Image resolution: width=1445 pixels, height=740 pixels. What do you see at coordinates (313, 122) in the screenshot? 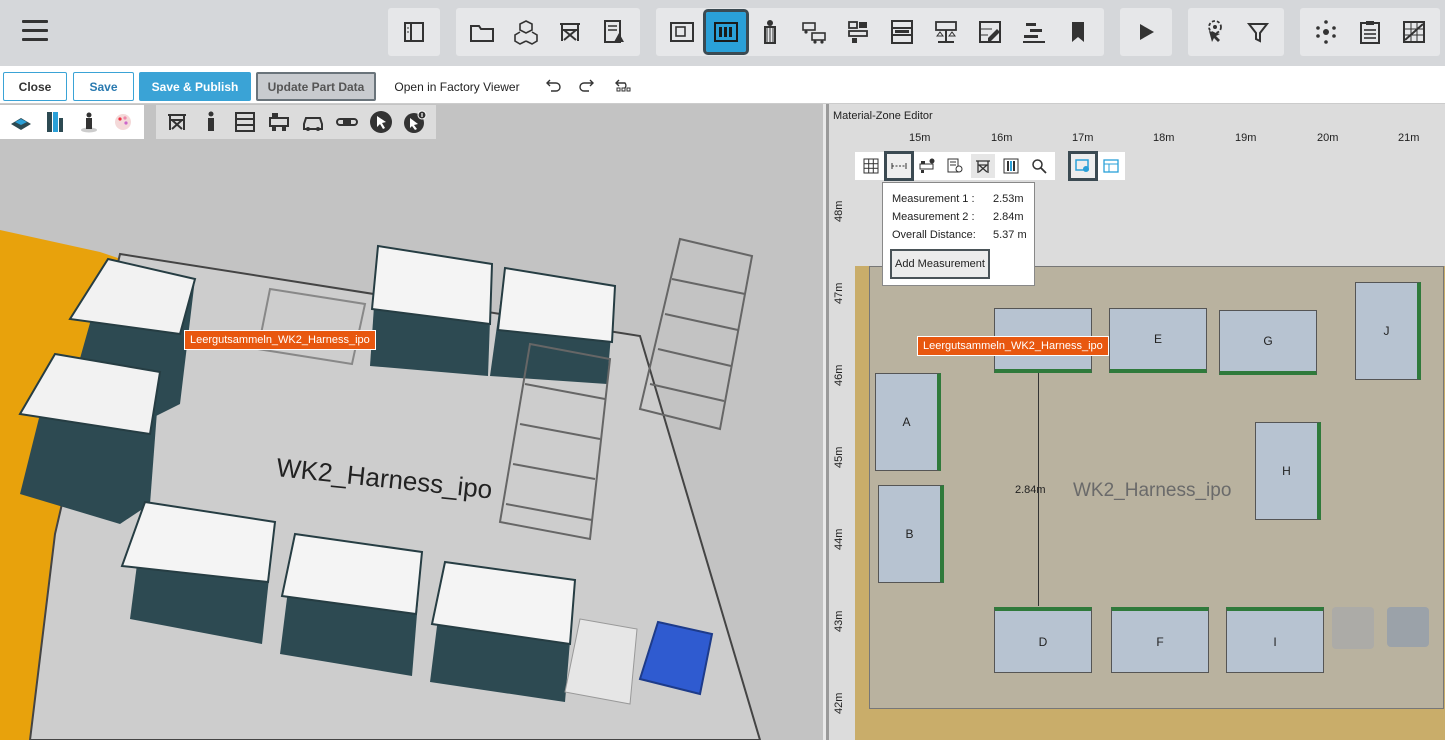
I see `car-object-icon` at bounding box center [313, 122].